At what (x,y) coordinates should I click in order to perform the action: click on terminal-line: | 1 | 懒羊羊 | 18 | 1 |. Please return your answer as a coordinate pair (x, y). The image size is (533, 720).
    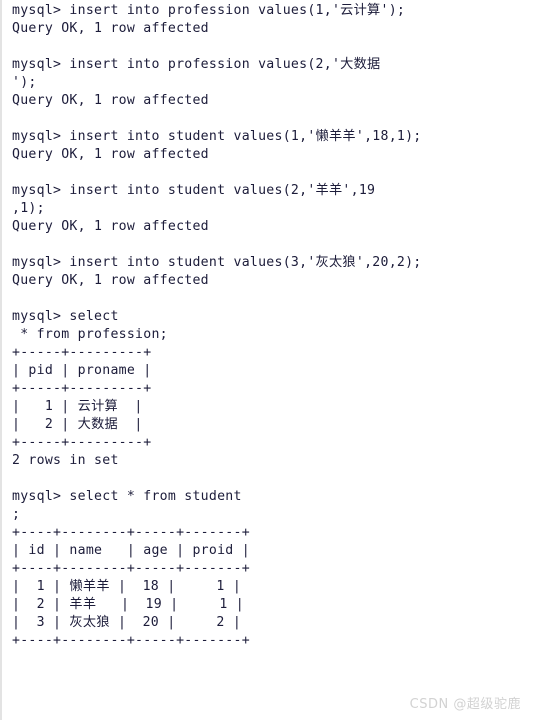
    Looking at the image, I should click on (127, 586).